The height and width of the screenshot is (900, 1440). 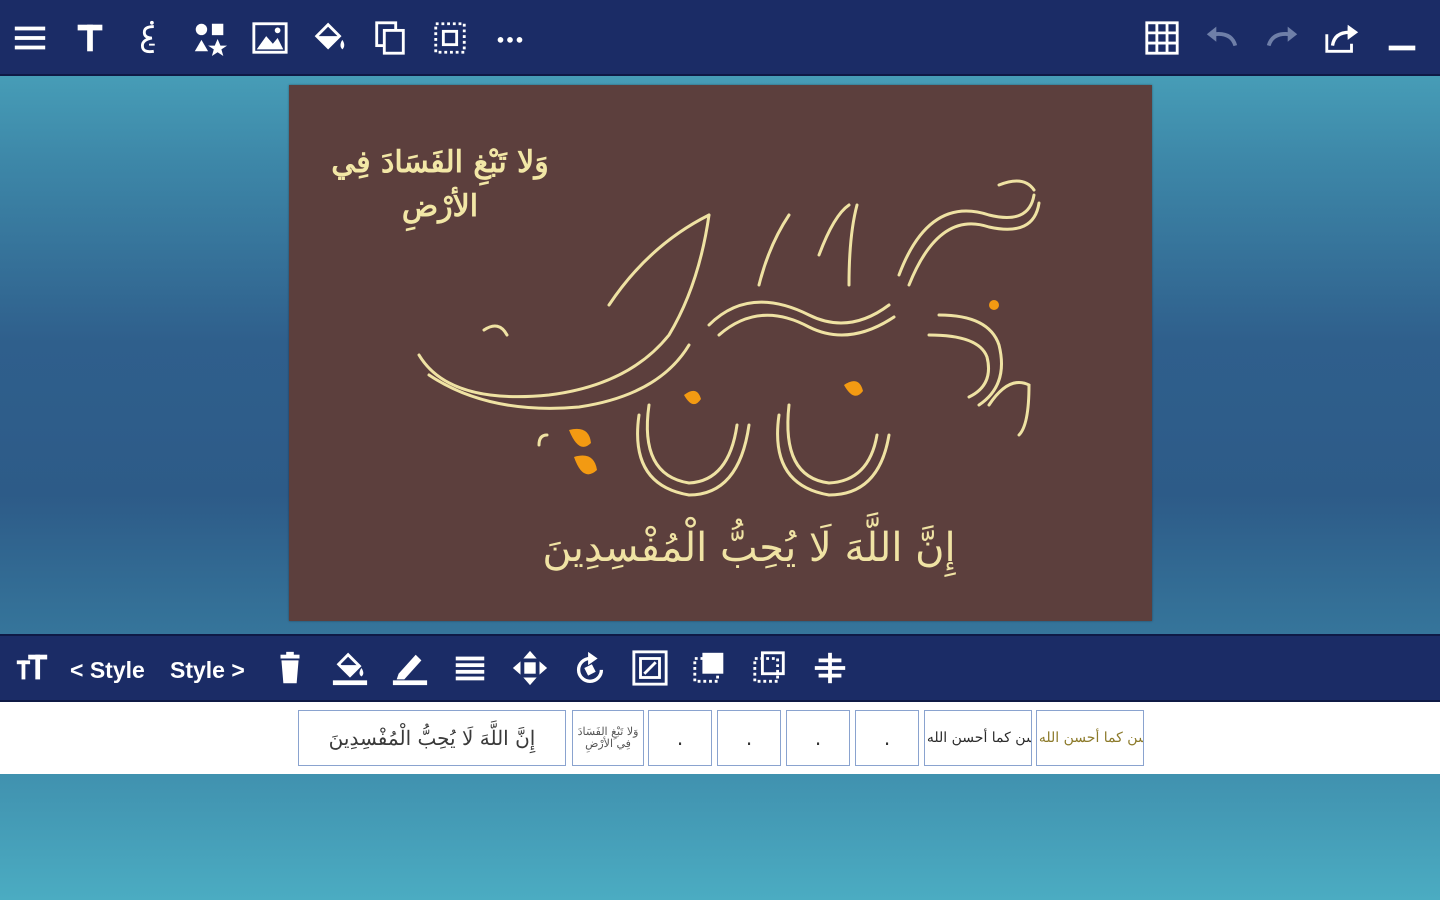 I want to click on align-center-icon, so click(x=830, y=668).